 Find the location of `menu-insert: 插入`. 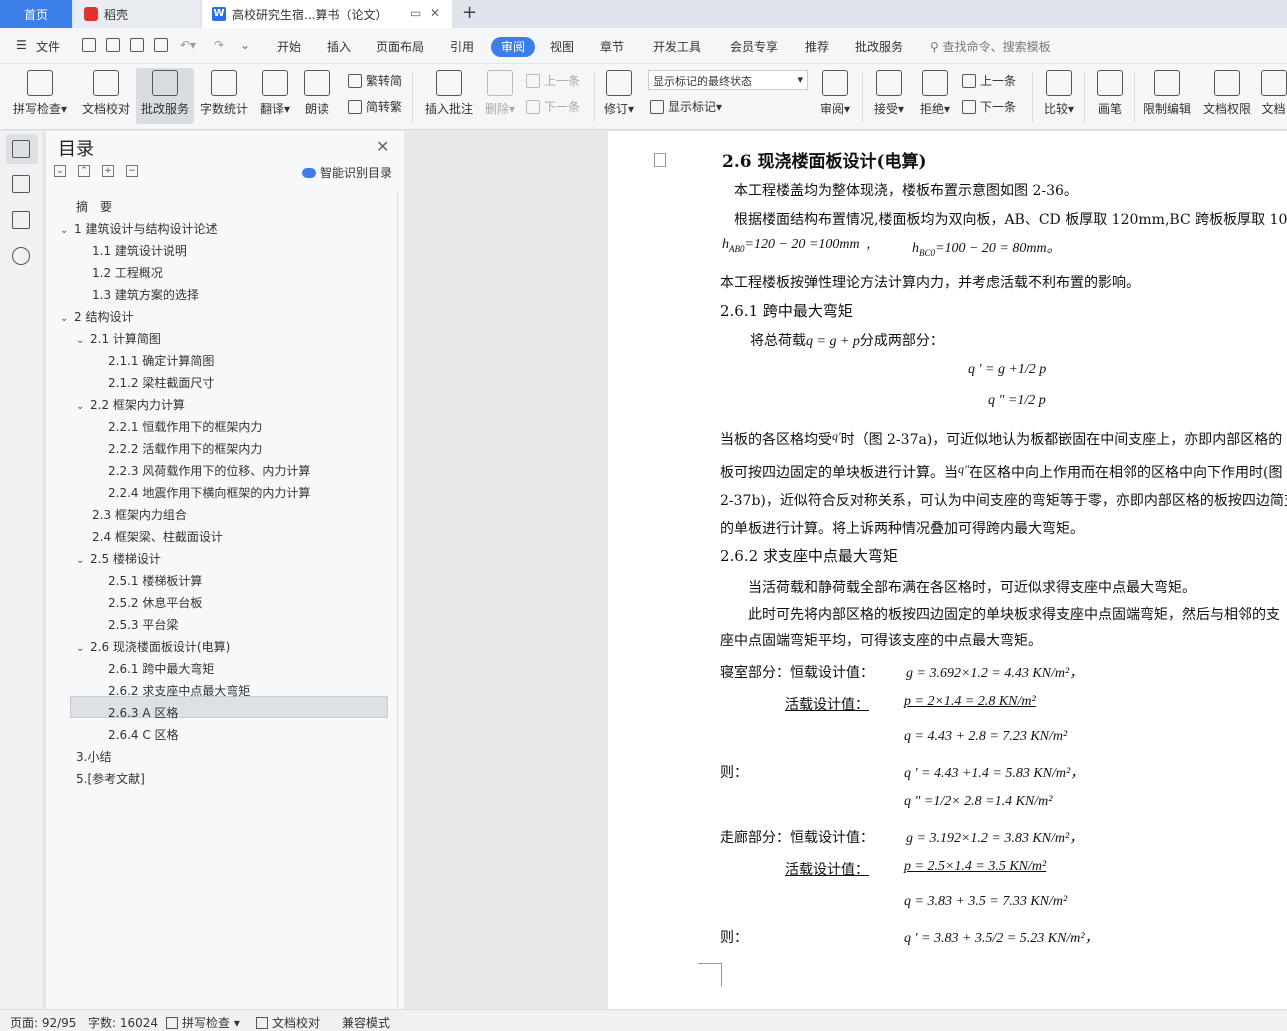

menu-insert: 插入 is located at coordinates (339, 46).